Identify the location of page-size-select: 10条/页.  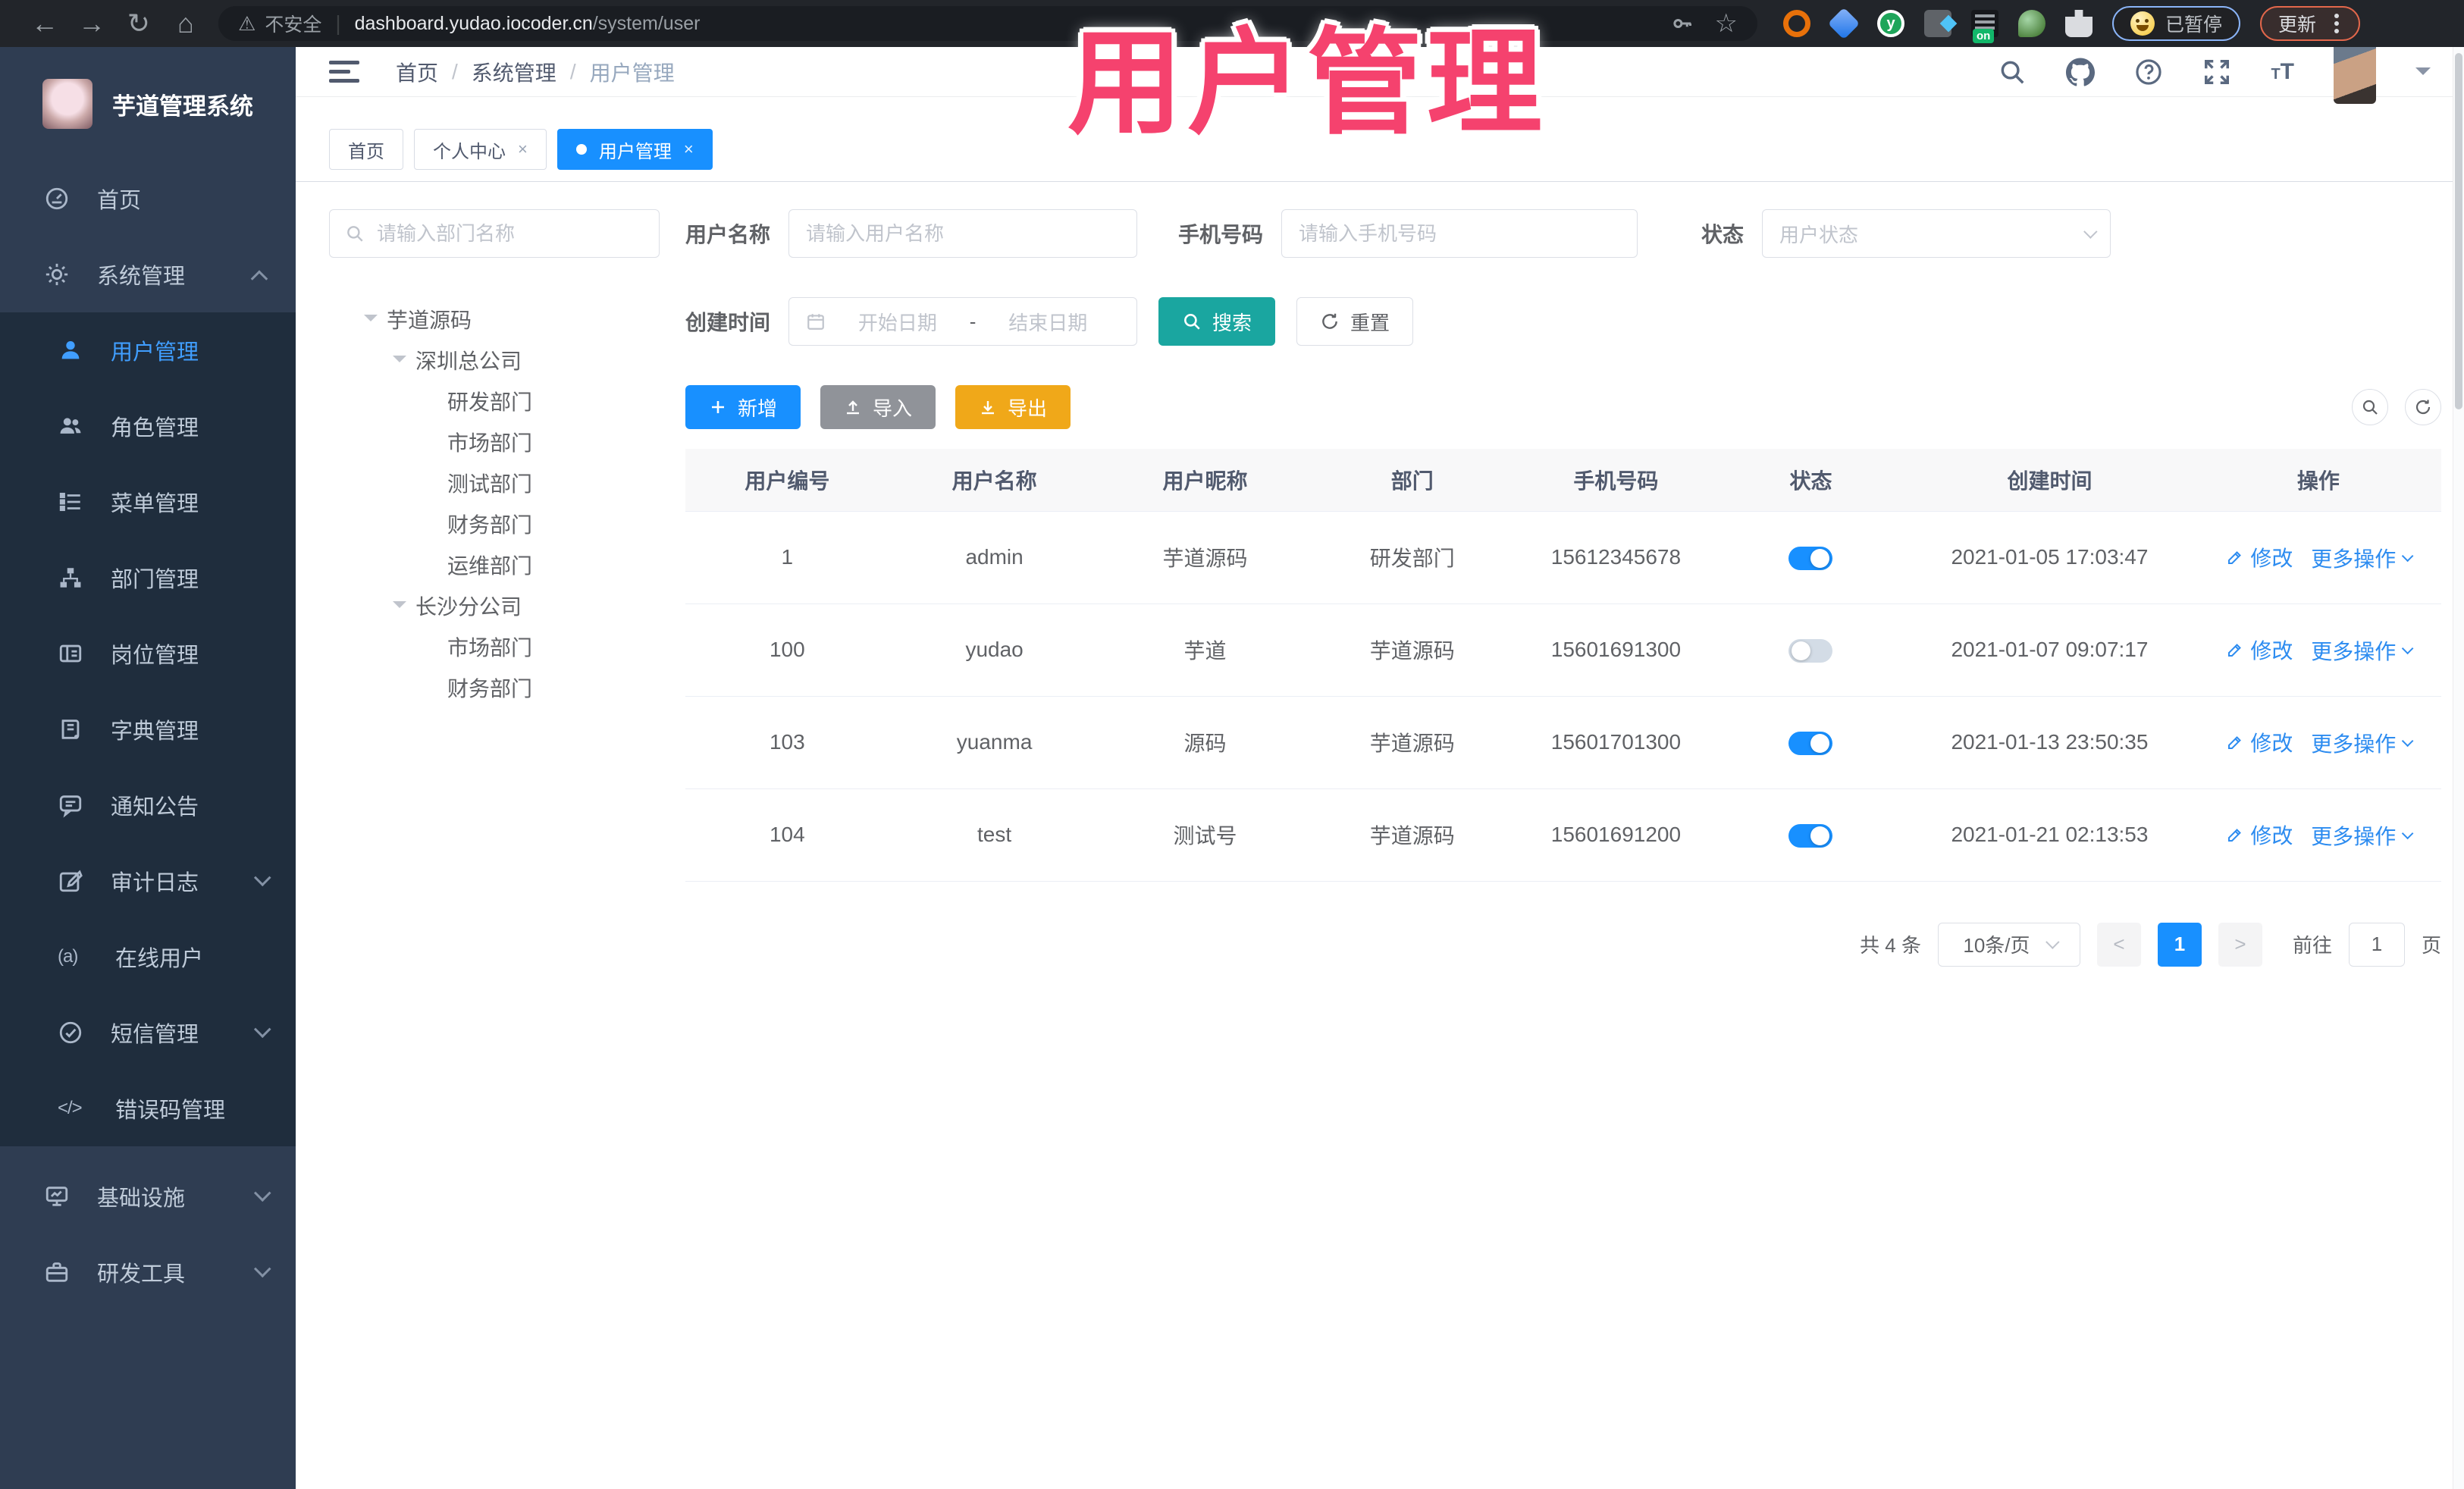
(2009, 944).